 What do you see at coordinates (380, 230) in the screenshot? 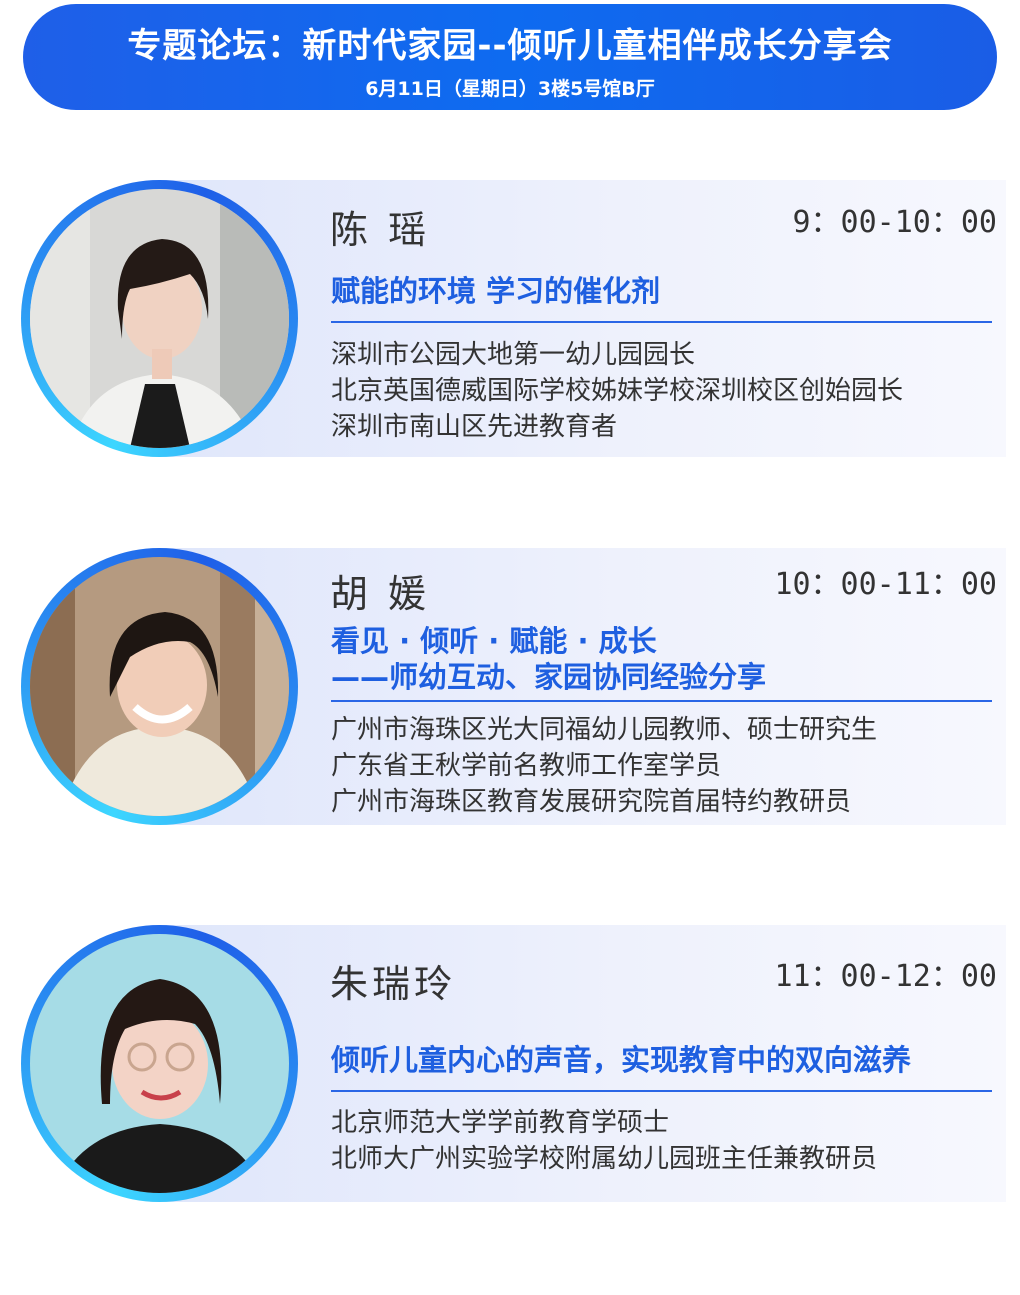
I see `speaker-name: 陈 瑶` at bounding box center [380, 230].